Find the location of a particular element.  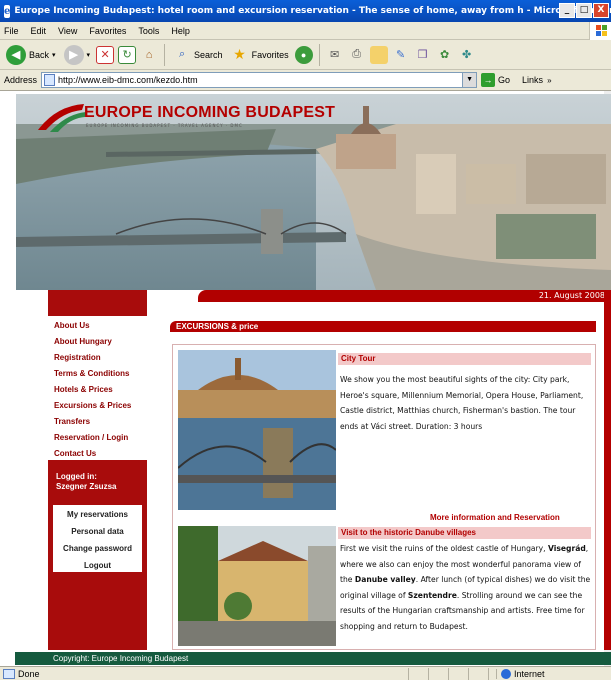

tour-title-danube: Visit to the historic Danube villages is located at coordinates (464, 533).